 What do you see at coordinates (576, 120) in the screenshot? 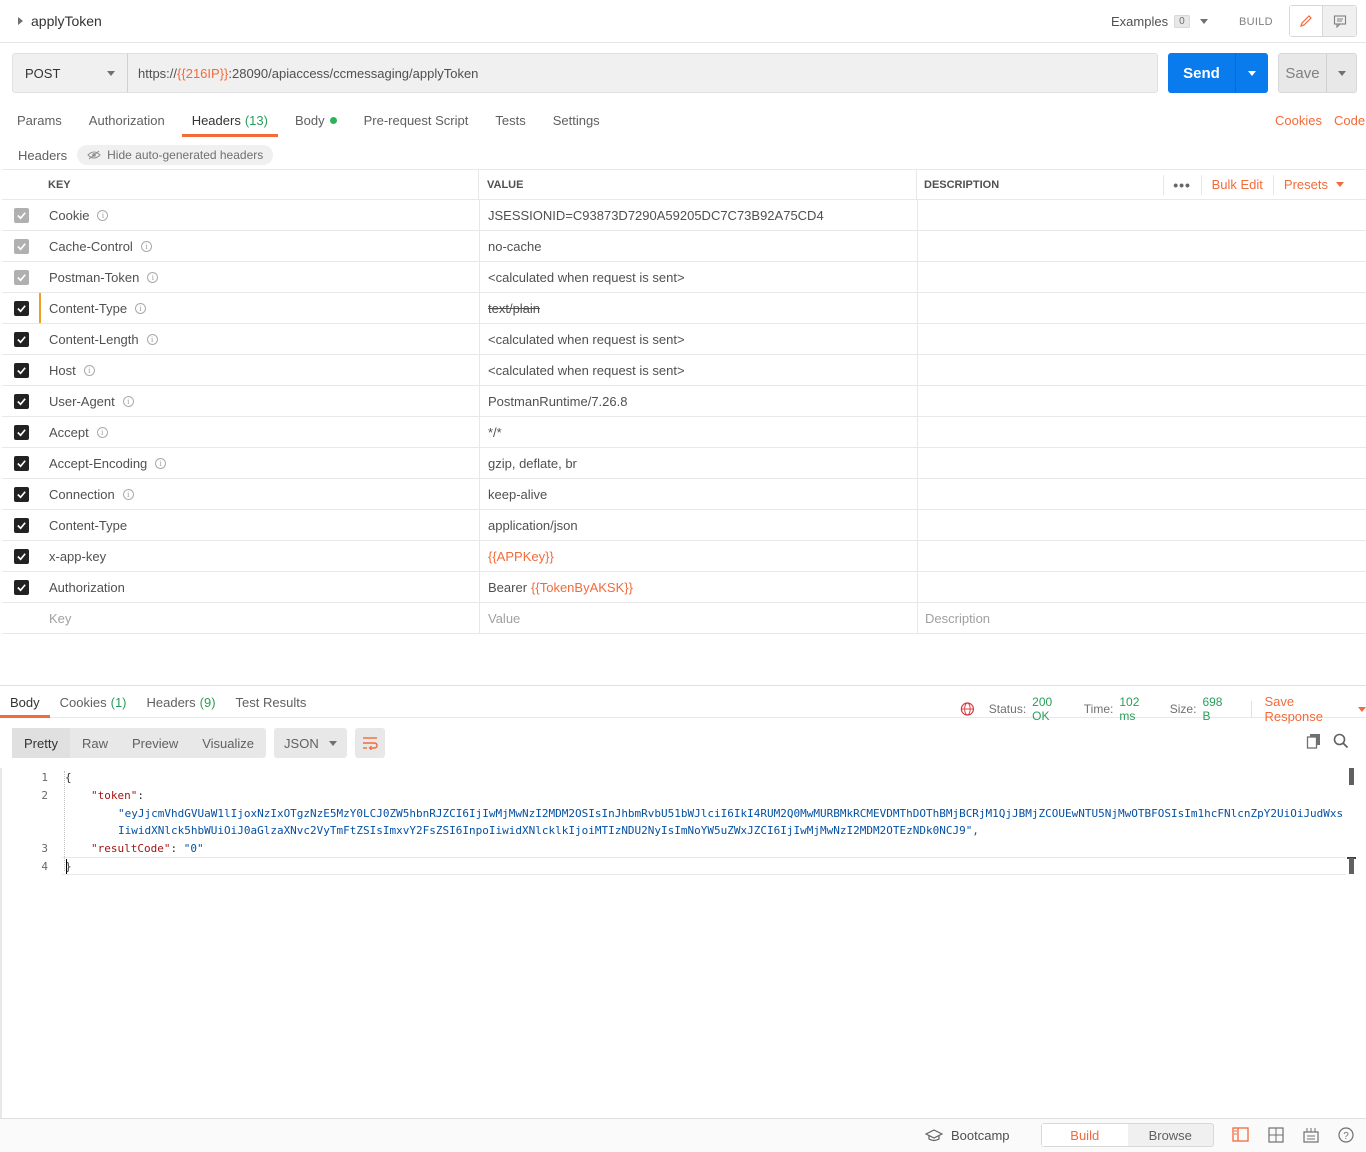
I see `tab-settings: Settings` at bounding box center [576, 120].